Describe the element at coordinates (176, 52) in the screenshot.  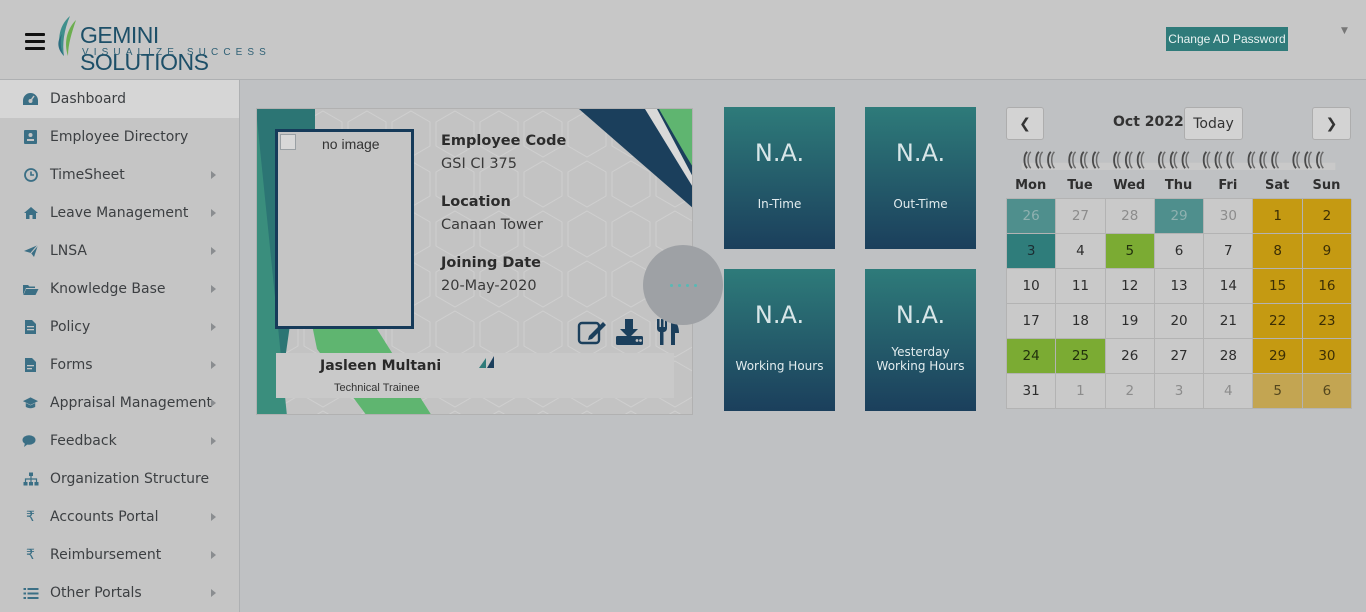
I see `logo-tagline: VISUALIZE SUCCESS` at that location.